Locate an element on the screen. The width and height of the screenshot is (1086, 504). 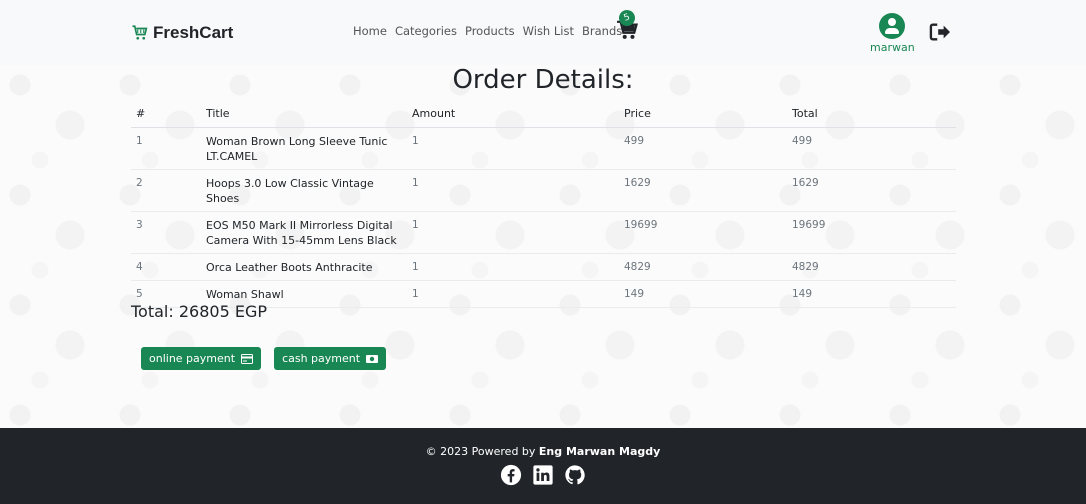
header-amount: Amount is located at coordinates (513, 115).